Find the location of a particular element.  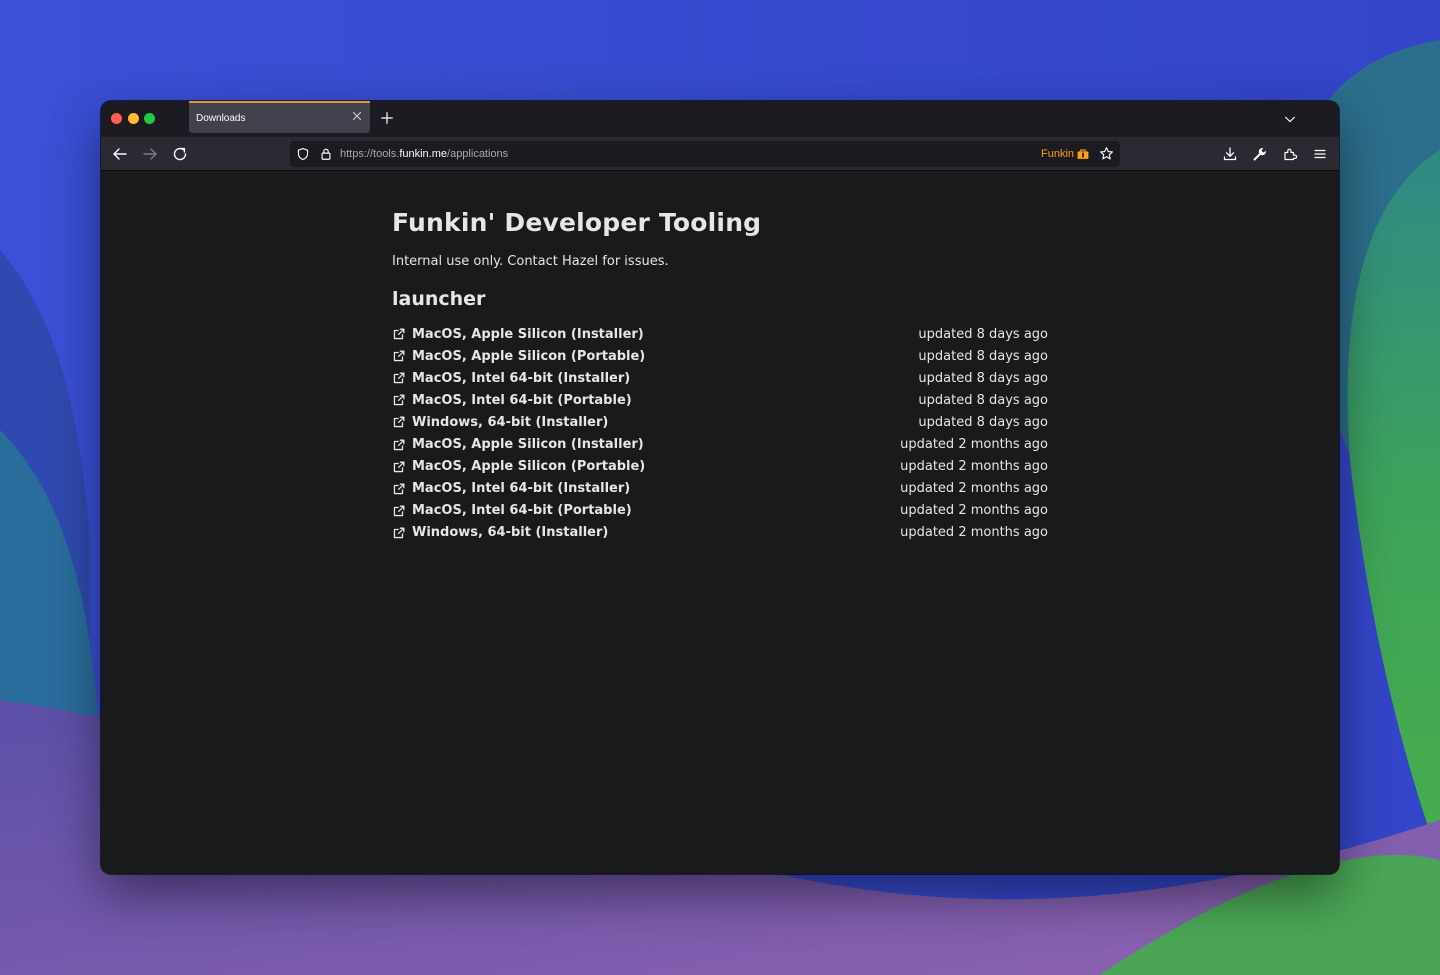

zoom-window-button is located at coordinates (149, 118).